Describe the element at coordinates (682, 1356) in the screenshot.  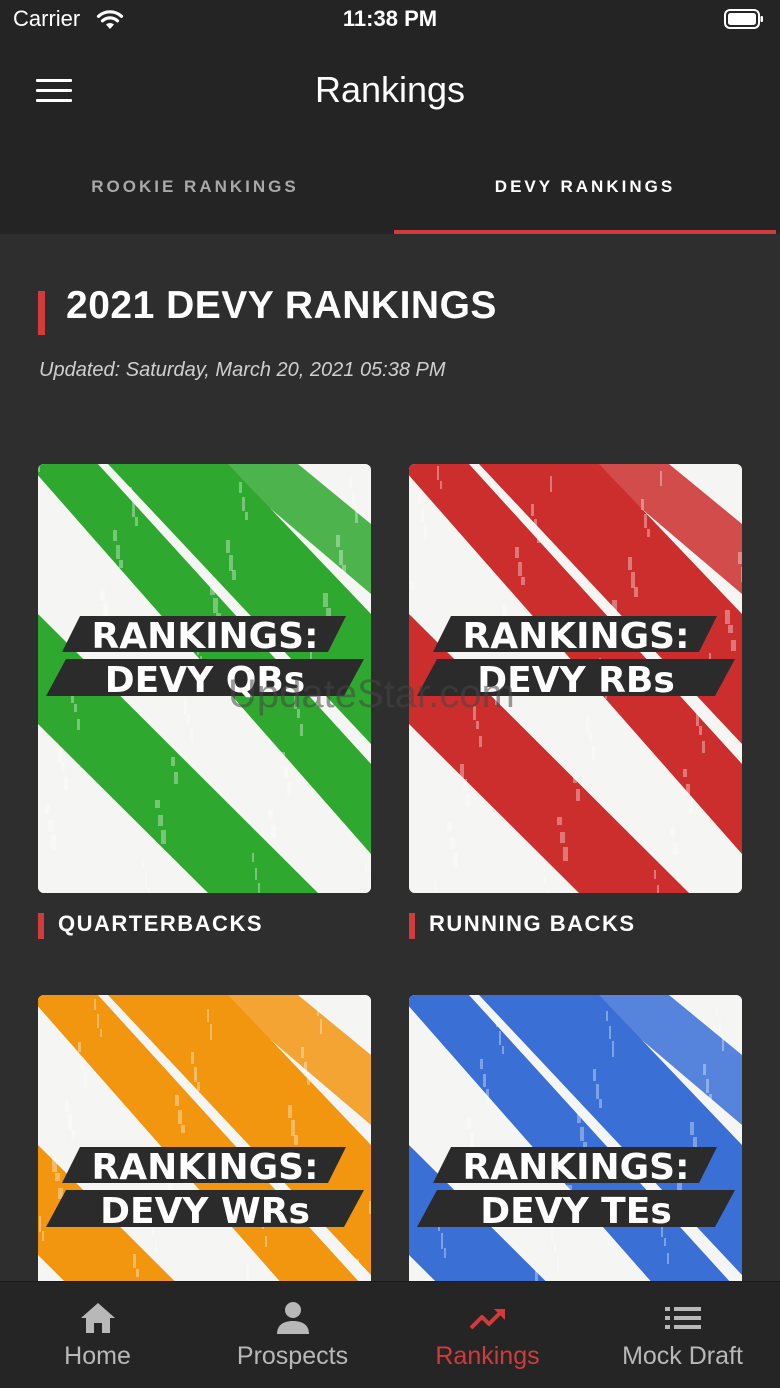
I see `nav-label: Mock Draft` at that location.